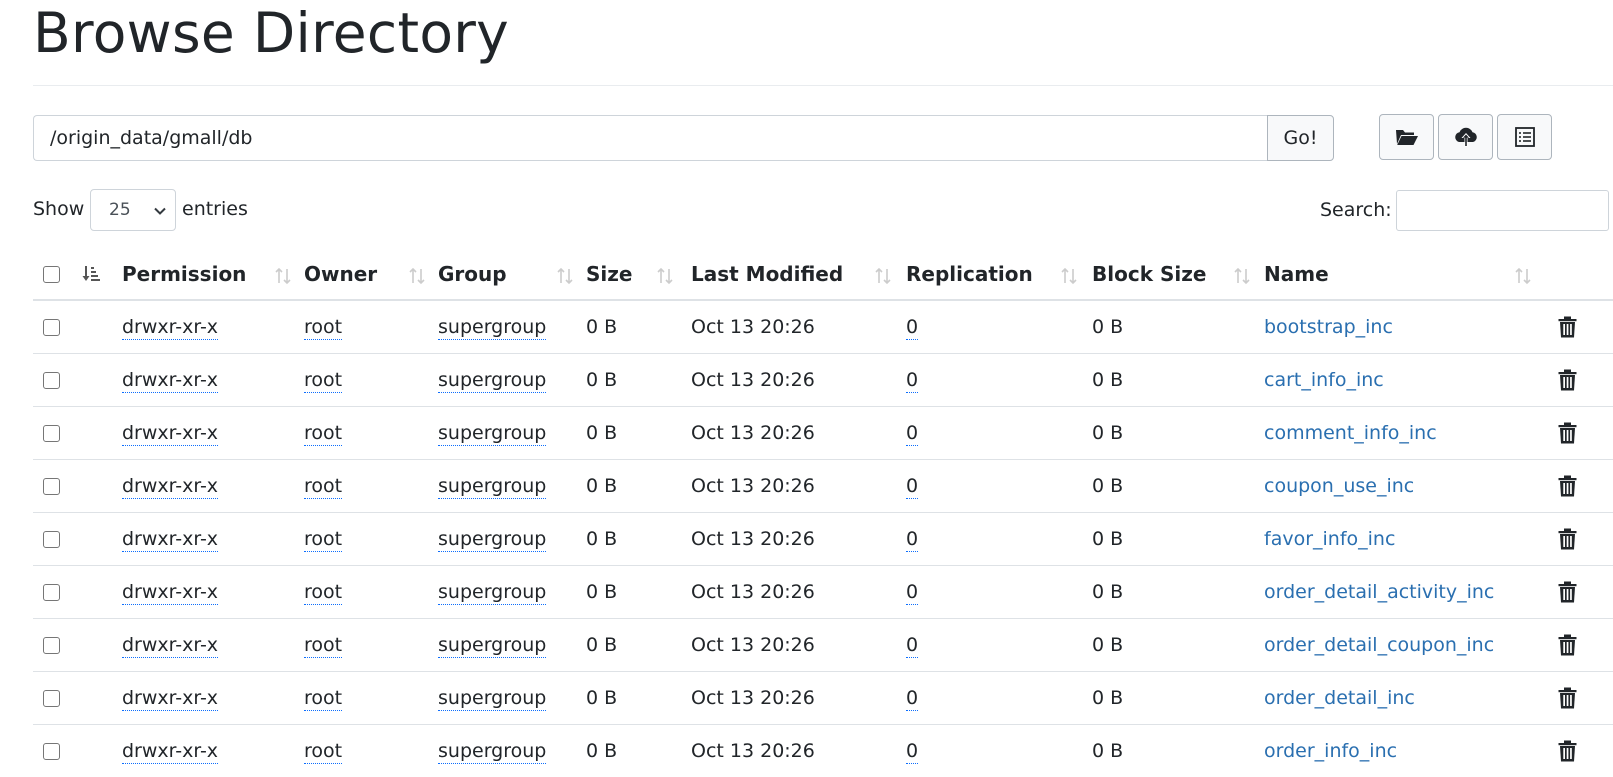 Image resolution: width=1613 pixels, height=777 pixels. What do you see at coordinates (51, 274) in the screenshot?
I see `select-all-checkbox` at bounding box center [51, 274].